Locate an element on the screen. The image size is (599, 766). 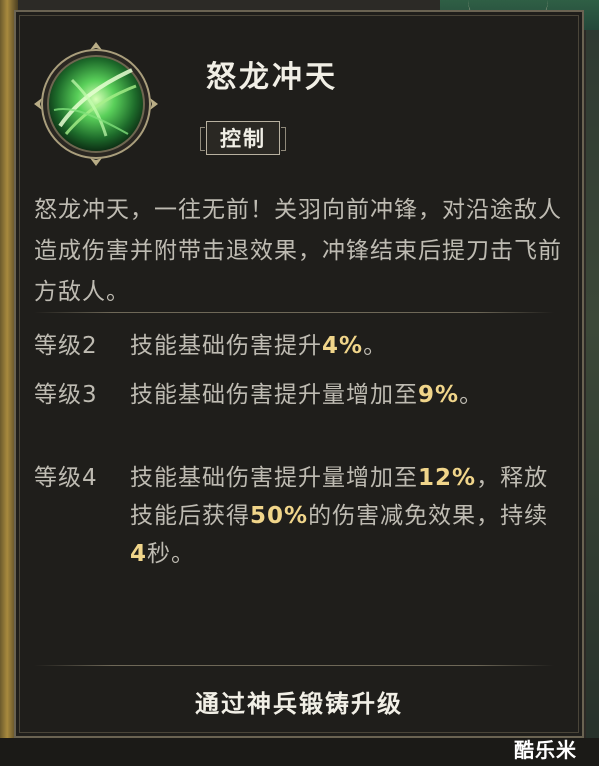
level-label: 等级2 is located at coordinates (66, 346).